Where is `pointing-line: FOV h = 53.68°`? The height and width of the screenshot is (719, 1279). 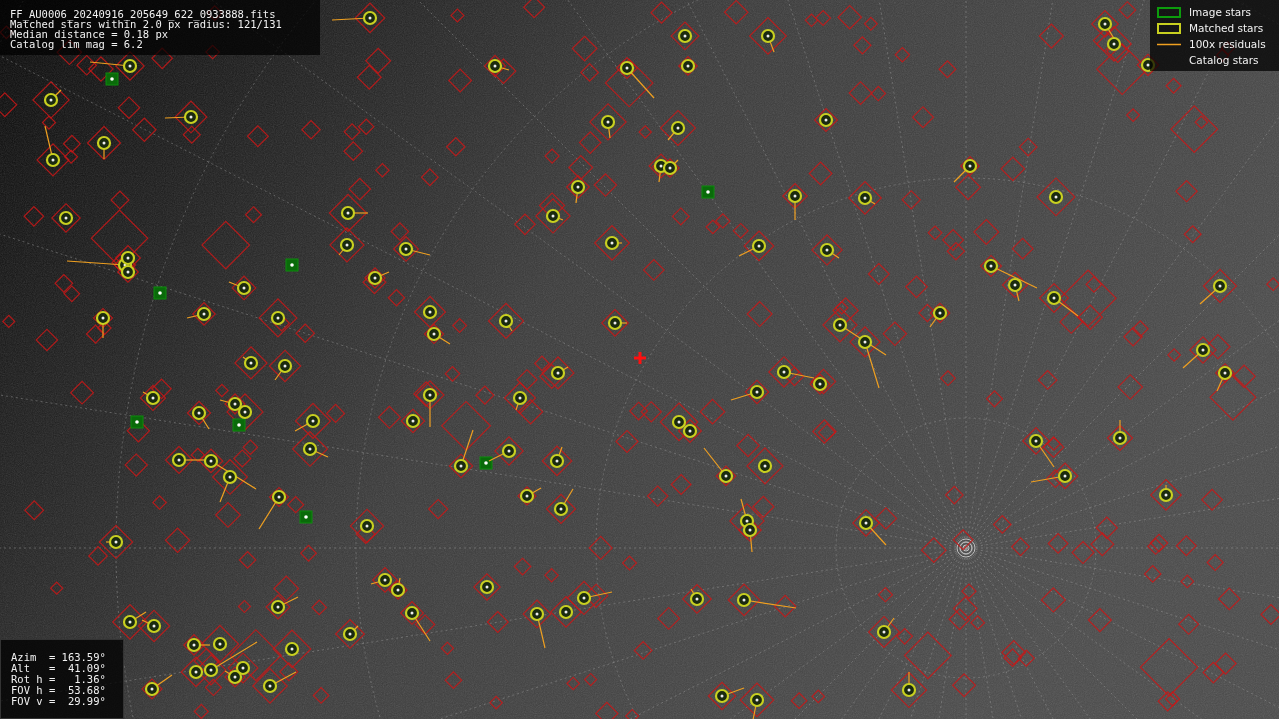 pointing-line: FOV h = 53.68° is located at coordinates (59, 690).